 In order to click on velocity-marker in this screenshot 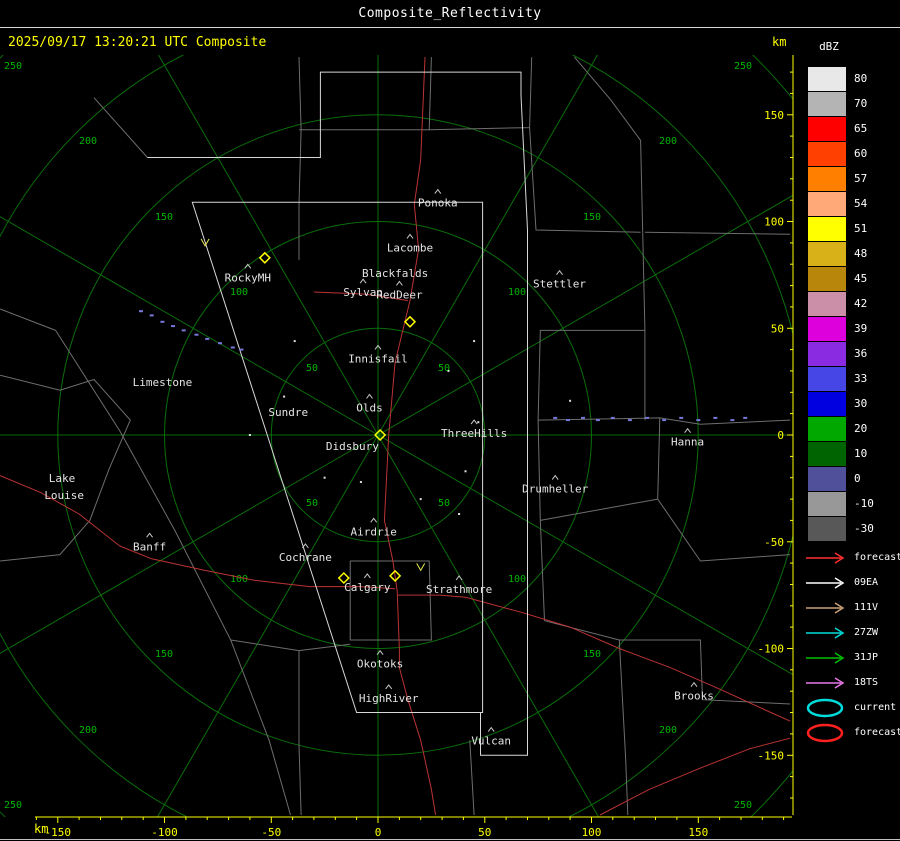, I will do `click(421, 567)`.